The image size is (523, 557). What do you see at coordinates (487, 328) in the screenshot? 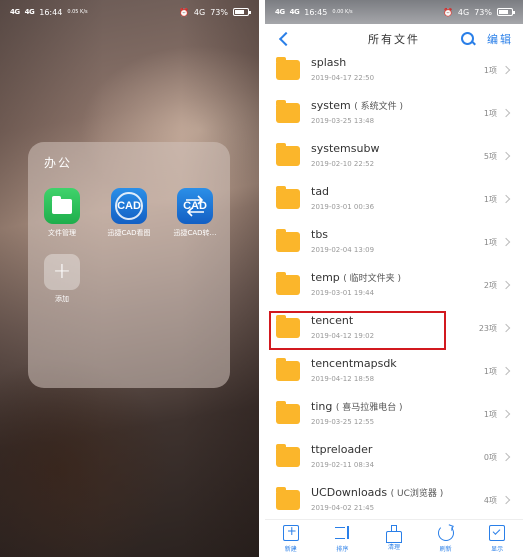
I see `file-count: 23项` at bounding box center [487, 328].